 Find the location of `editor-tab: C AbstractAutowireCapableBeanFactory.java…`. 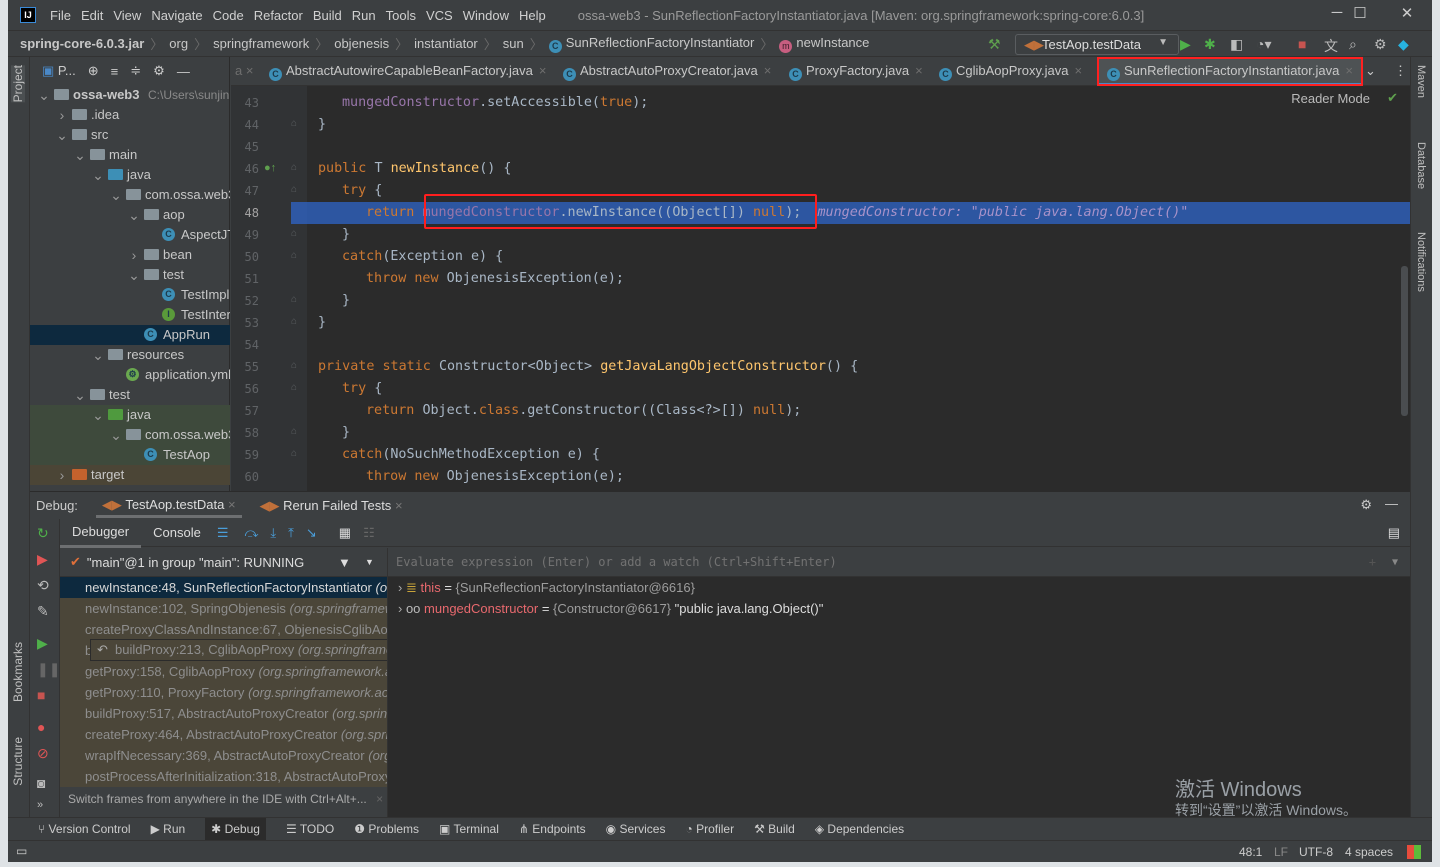

editor-tab: C AbstractAutowireCapableBeanFactory.java… is located at coordinates (407, 71).